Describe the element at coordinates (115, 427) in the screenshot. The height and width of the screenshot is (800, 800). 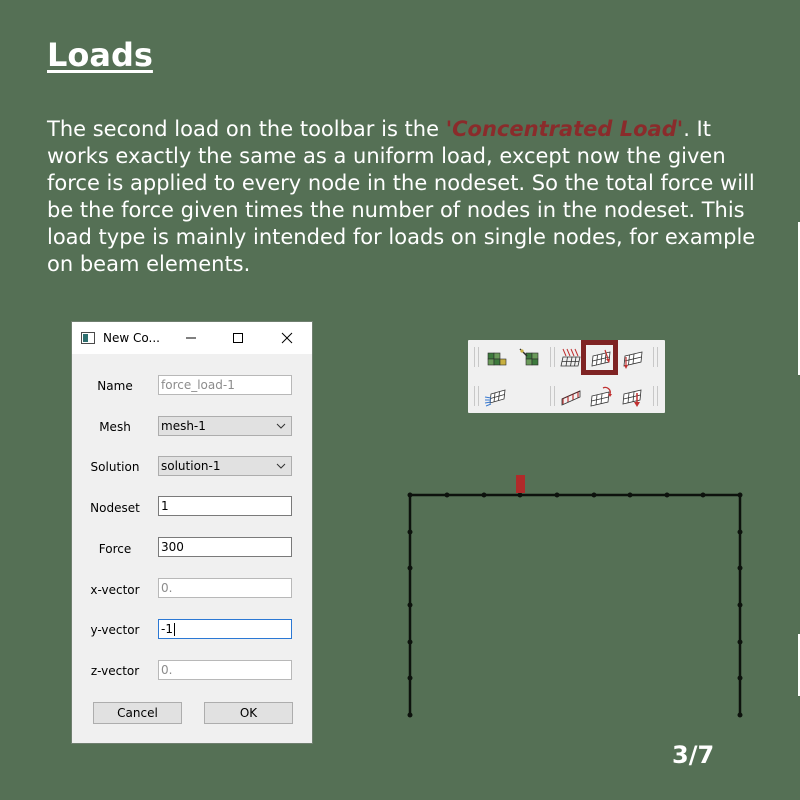
I see `mesh-label: Mesh` at that location.